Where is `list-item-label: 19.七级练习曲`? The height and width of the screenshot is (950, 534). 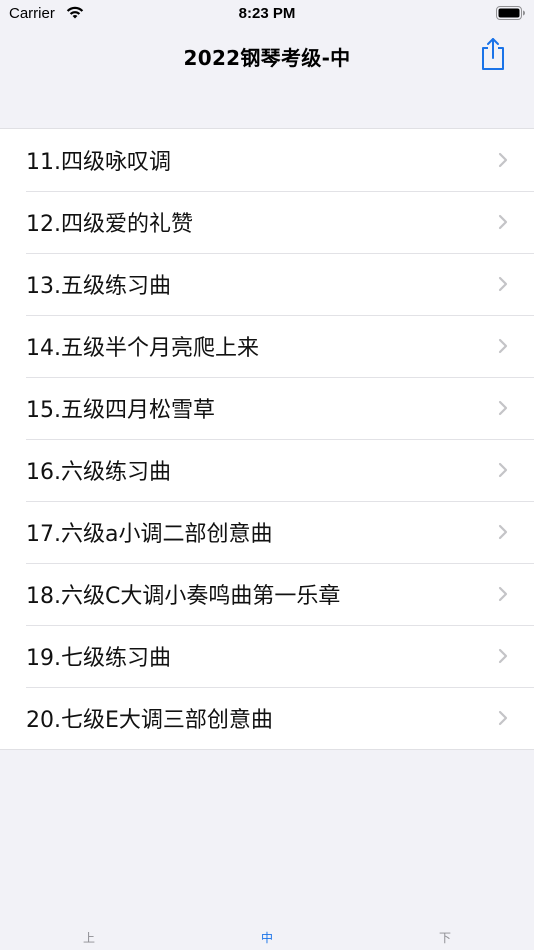
list-item-label: 19.七级练习曲 is located at coordinates (98, 658).